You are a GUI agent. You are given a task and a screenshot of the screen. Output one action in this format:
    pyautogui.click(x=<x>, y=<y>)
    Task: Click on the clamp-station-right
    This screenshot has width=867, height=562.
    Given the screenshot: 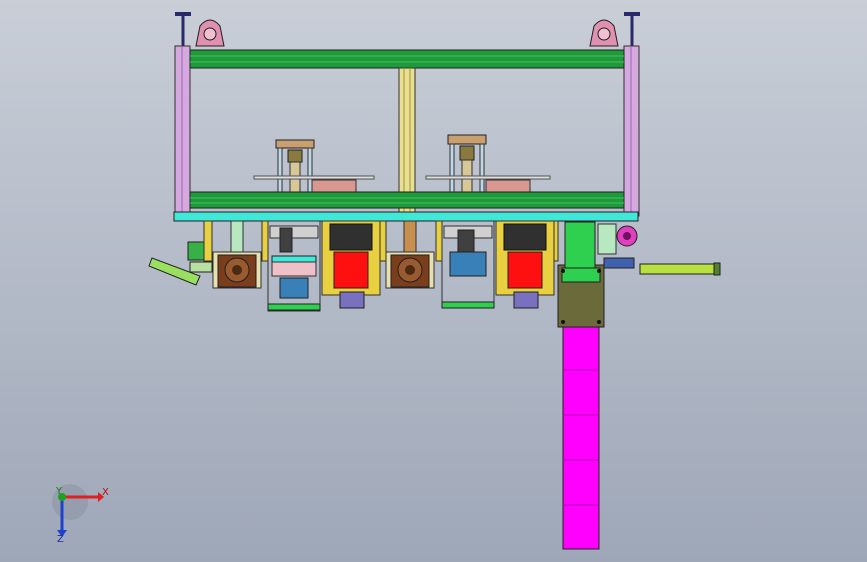 What is the action you would take?
    pyautogui.click(x=468, y=264)
    